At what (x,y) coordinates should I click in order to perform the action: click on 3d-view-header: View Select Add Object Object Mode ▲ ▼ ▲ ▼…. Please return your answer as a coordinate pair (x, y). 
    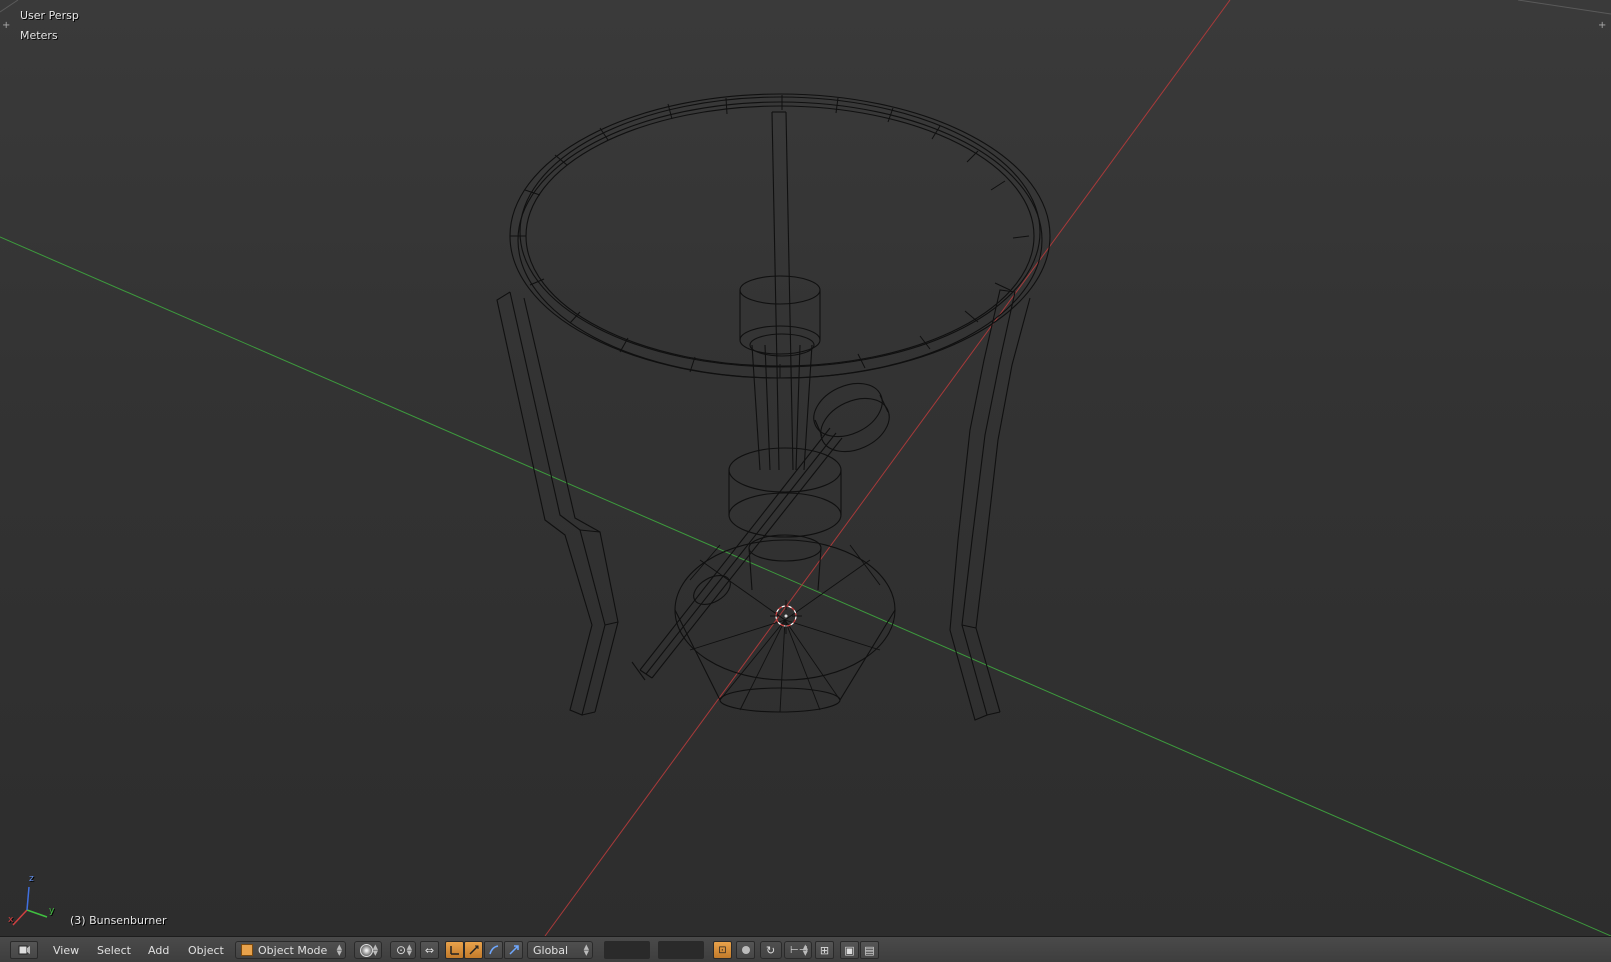
    Looking at the image, I should click on (805, 949).